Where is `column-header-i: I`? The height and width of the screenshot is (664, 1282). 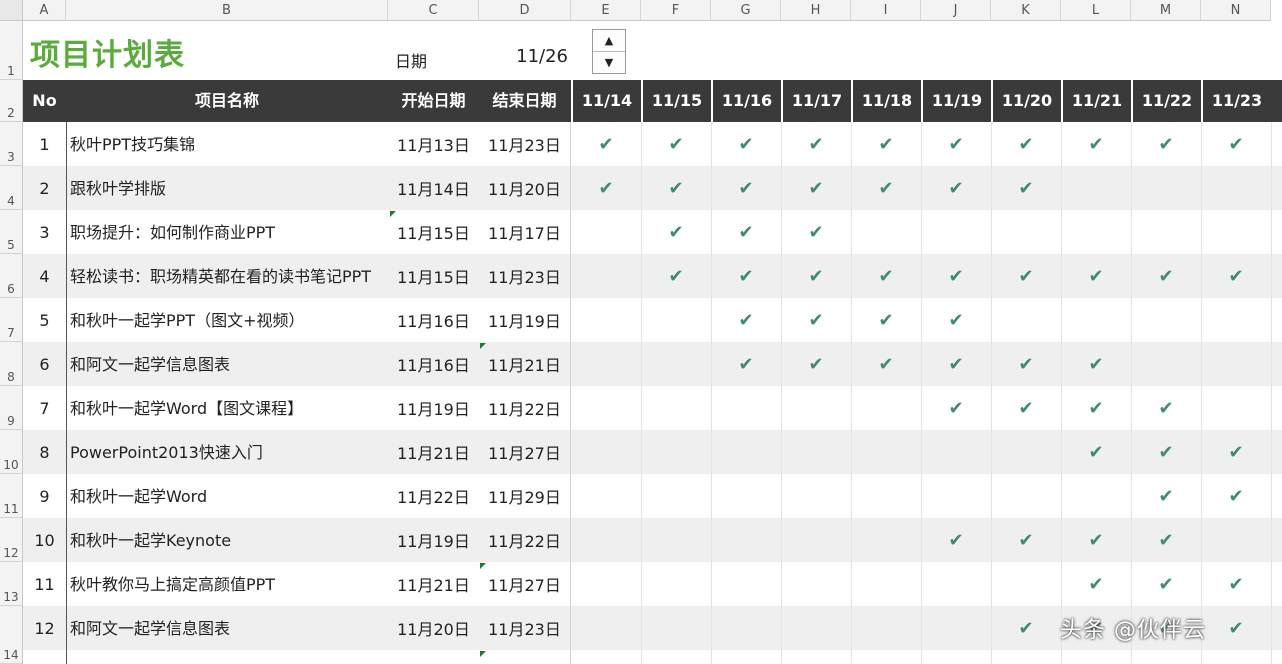
column-header-i: I is located at coordinates (886, 10).